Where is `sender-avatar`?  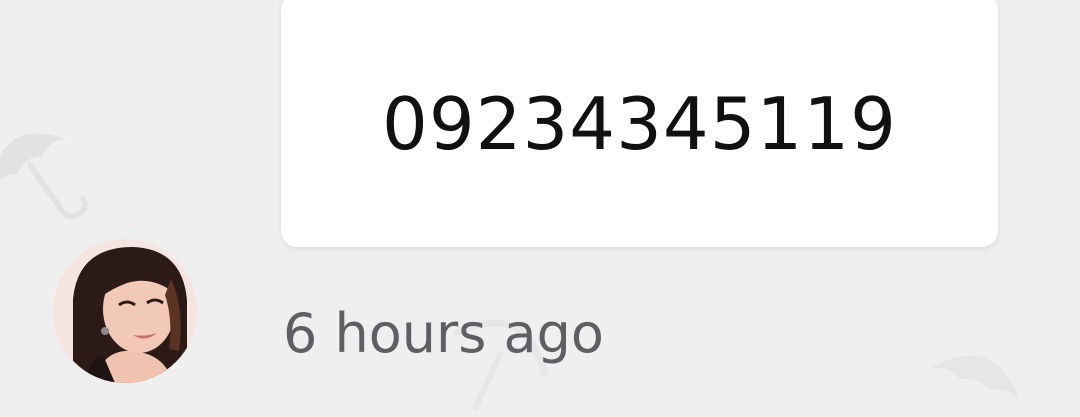 sender-avatar is located at coordinates (125, 311).